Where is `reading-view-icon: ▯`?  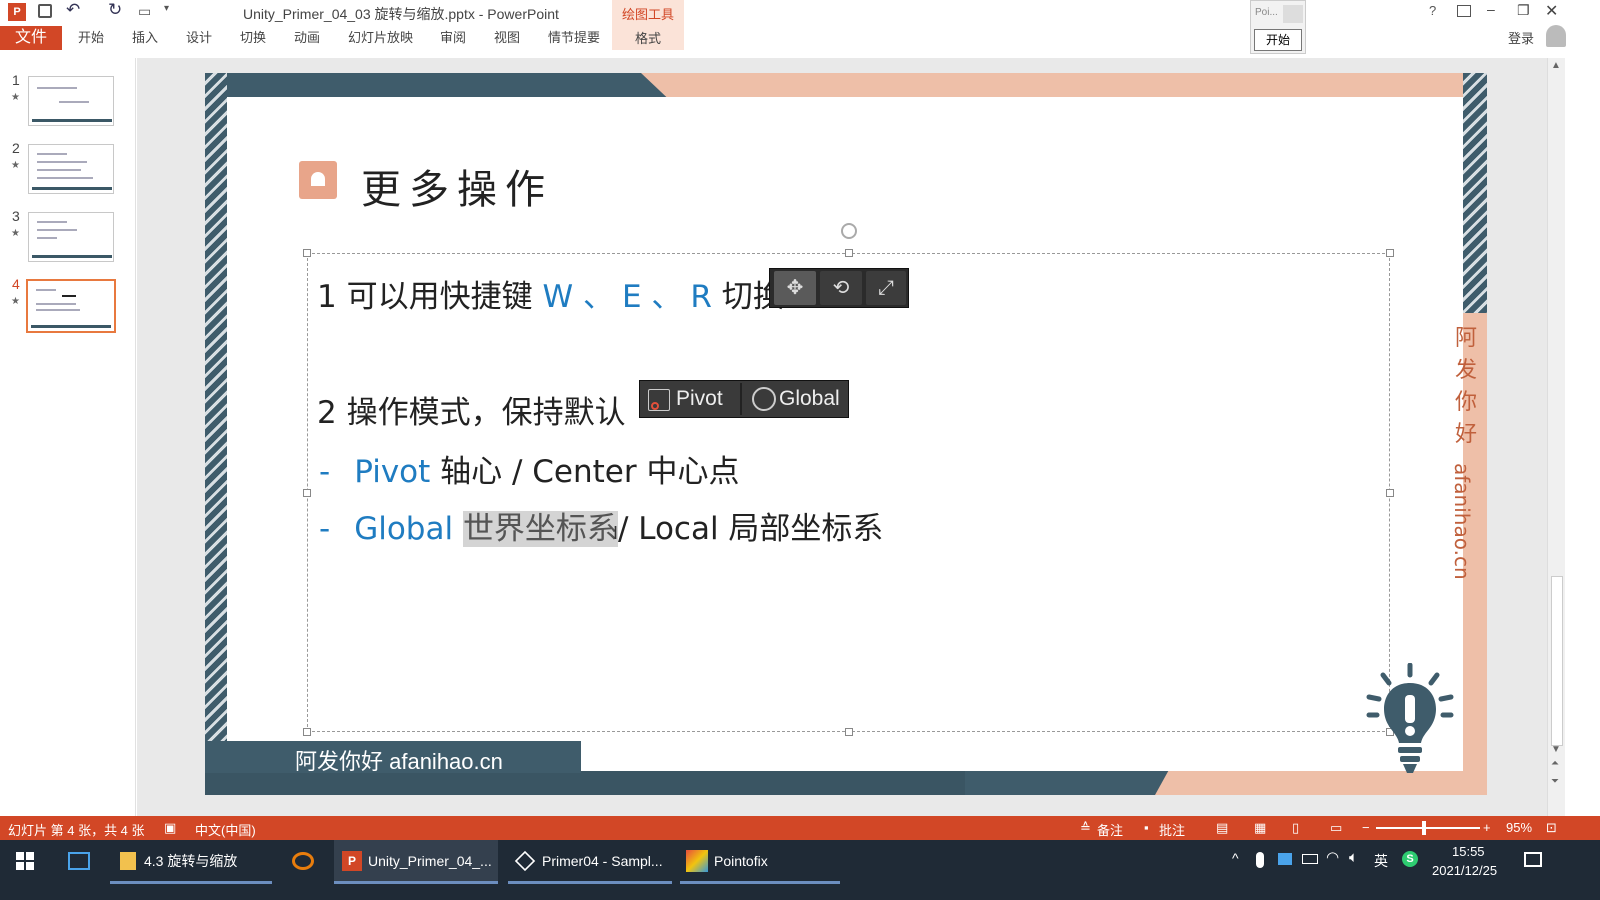
reading-view-icon: ▯ is located at coordinates (1295, 828).